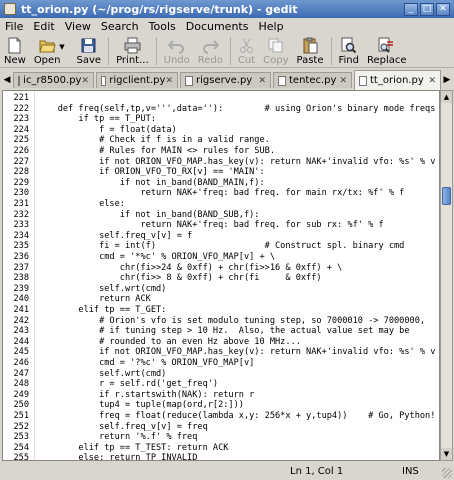  What do you see at coordinates (221, 215) in the screenshot?
I see `code-line: 232 if not in_band(BAND_SUB,f):` at bounding box center [221, 215].